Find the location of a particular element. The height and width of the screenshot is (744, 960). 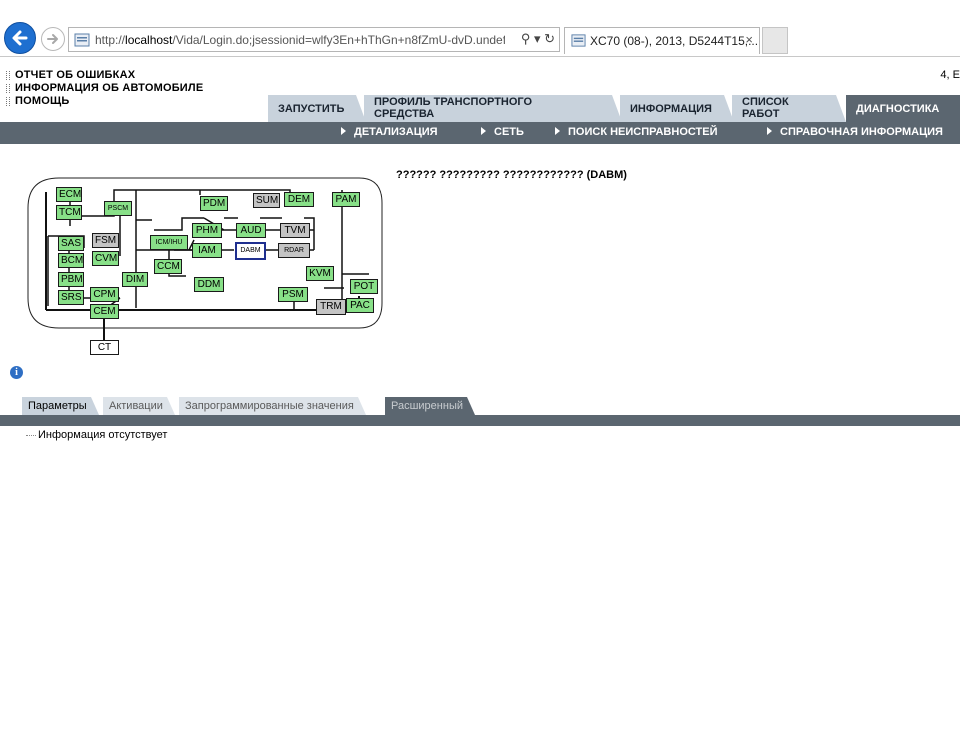

module-phm: PHM is located at coordinates (207, 230).